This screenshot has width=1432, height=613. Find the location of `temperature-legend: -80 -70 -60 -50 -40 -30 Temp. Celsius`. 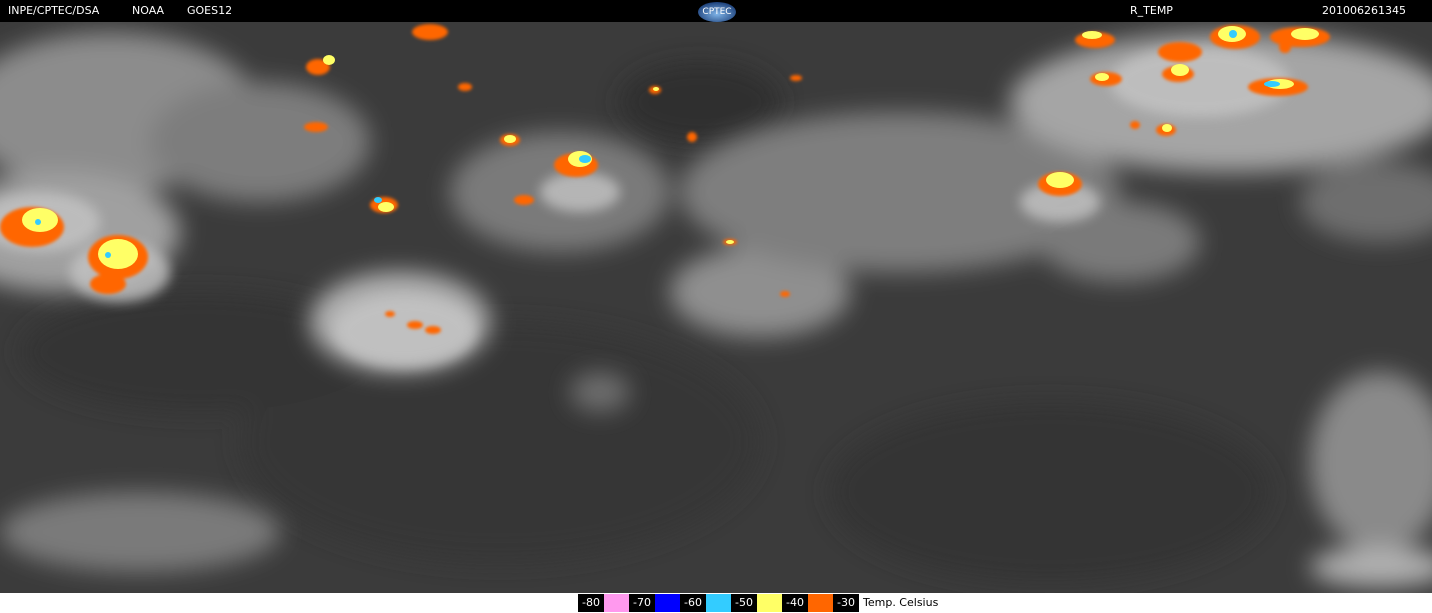

temperature-legend: -80 -70 -60 -50 -40 -30 Temp. Celsius is located at coordinates (760, 603).